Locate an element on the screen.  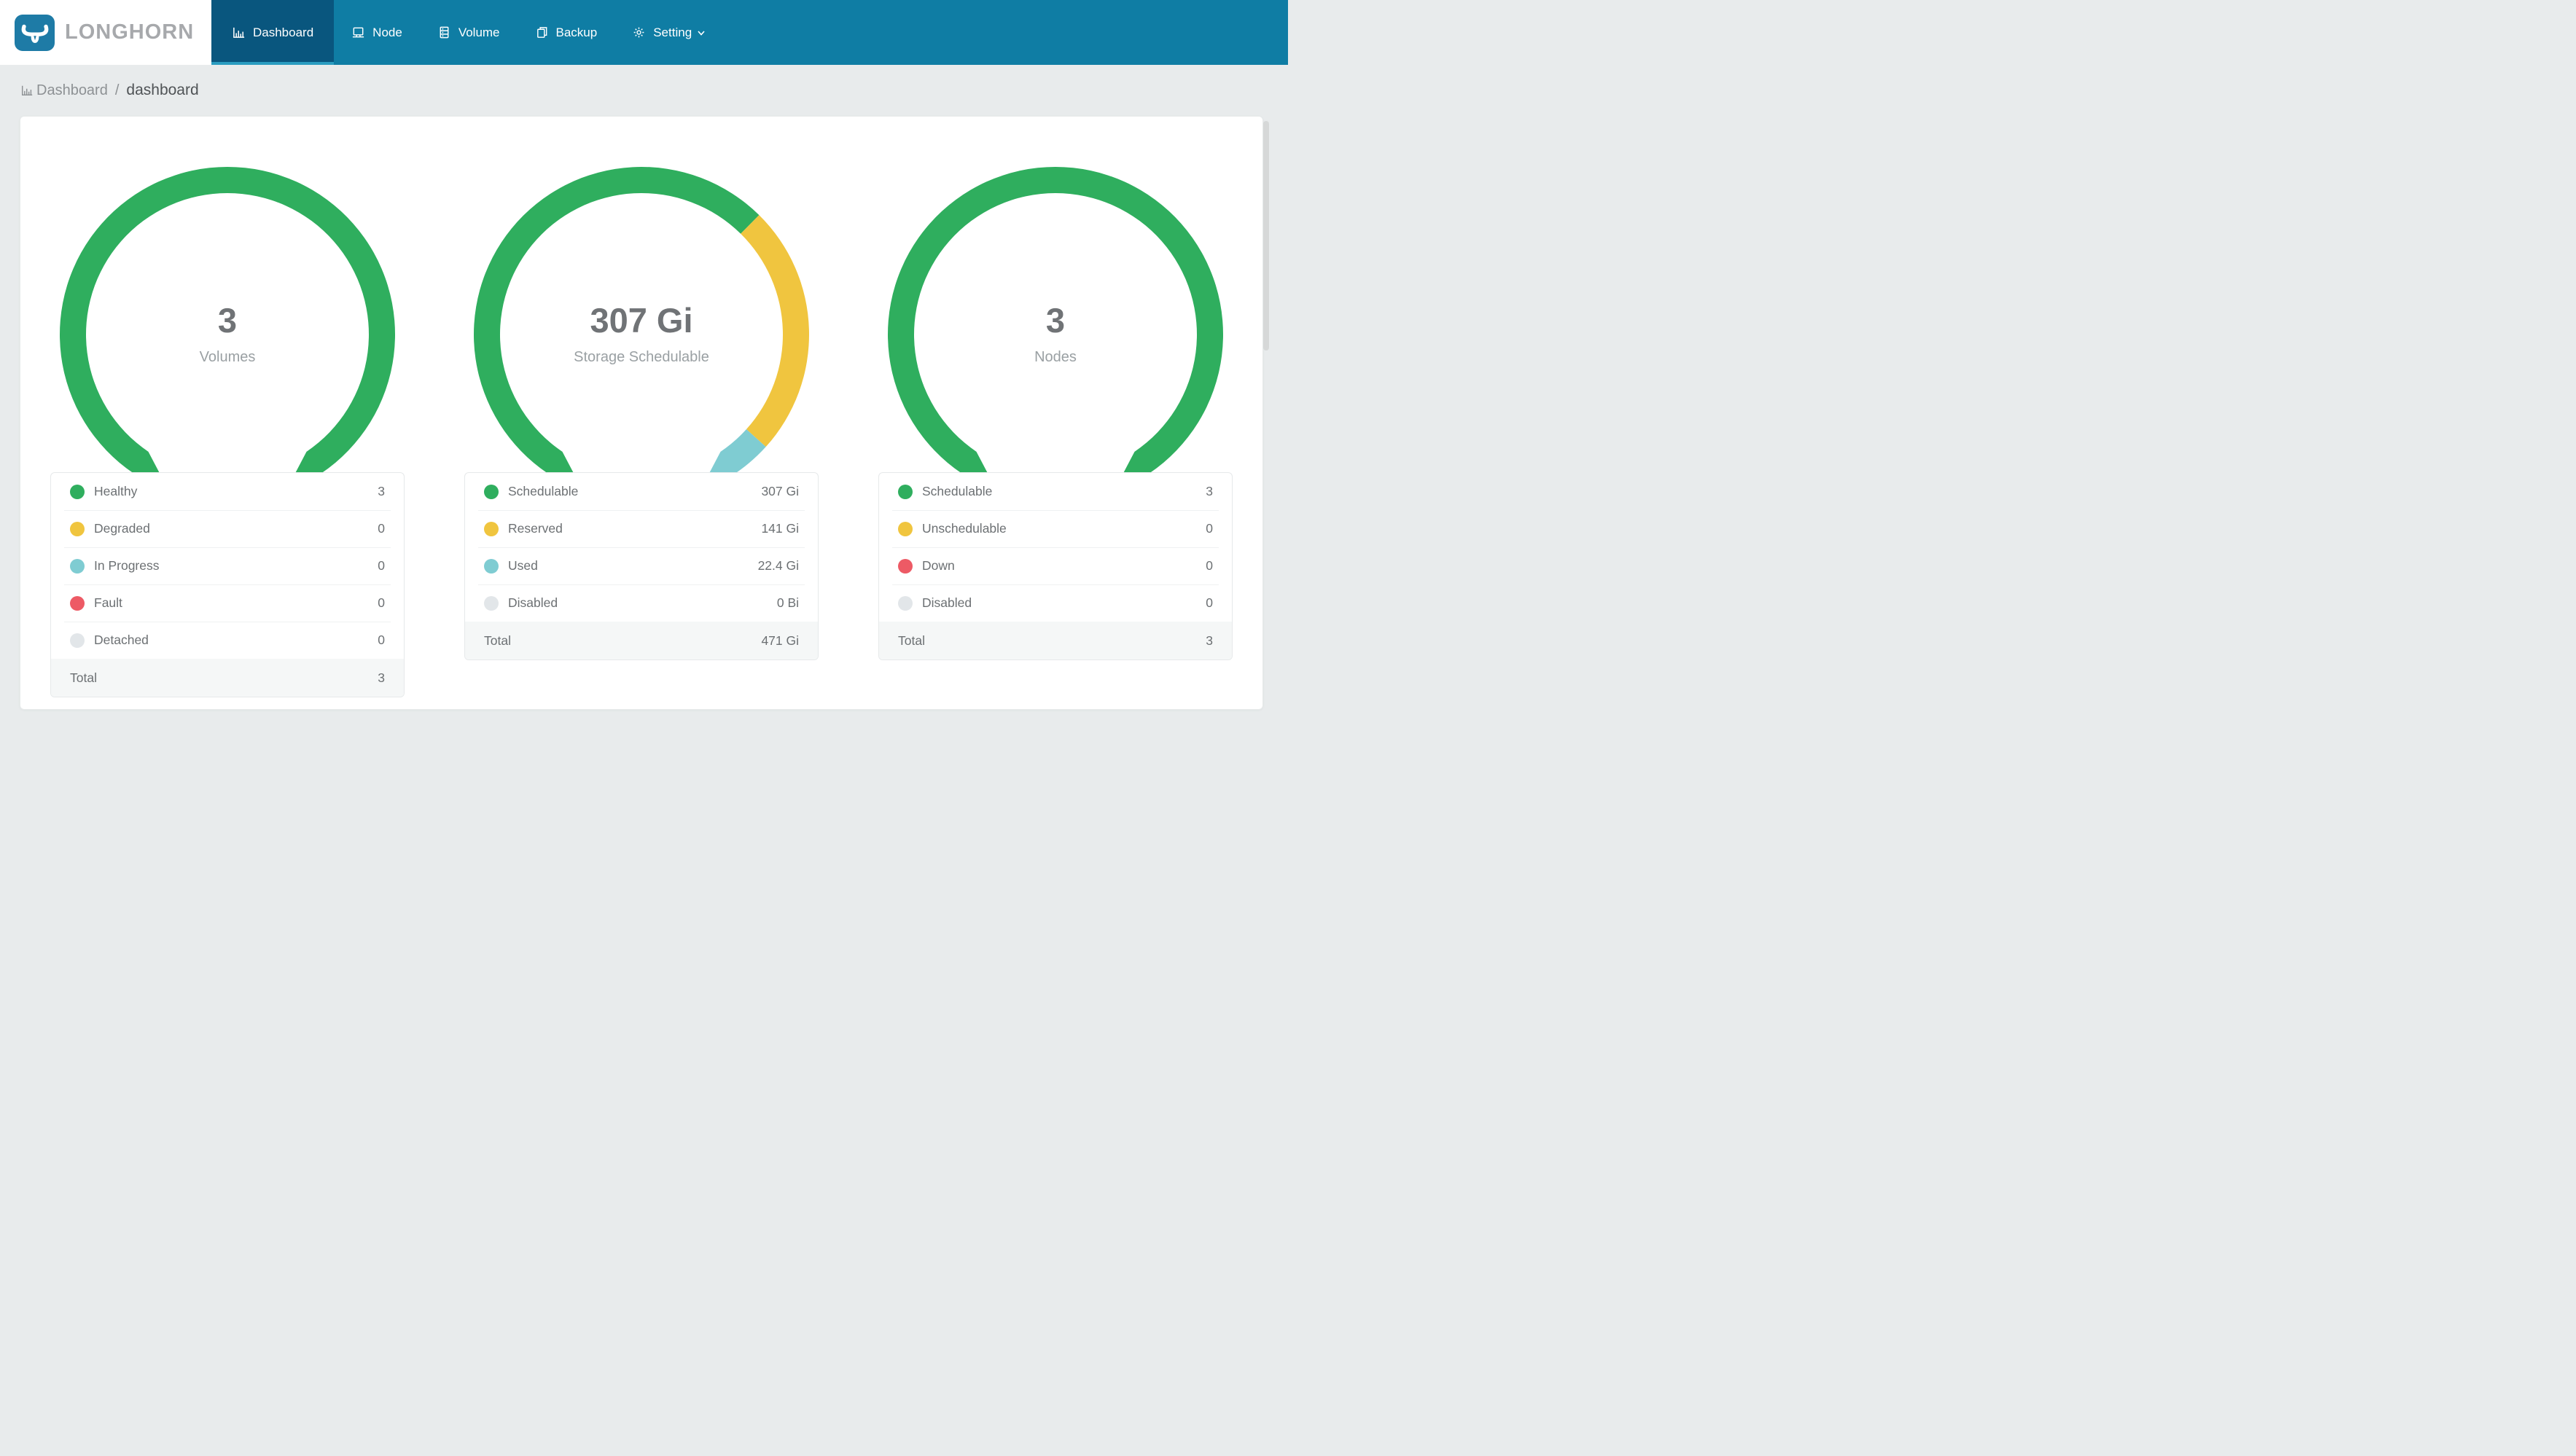
legend-label: Fault is located at coordinates (108, 602).